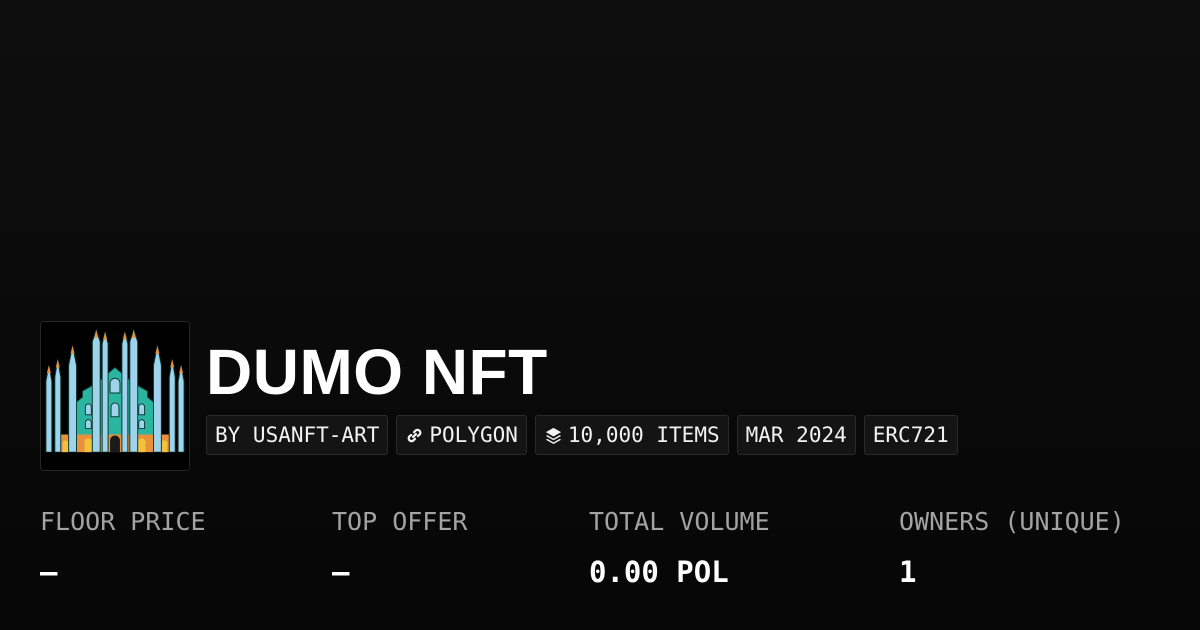 The image size is (1200, 630). What do you see at coordinates (399, 547) in the screenshot?
I see `top-offer-stat: TOP OFFER –` at bounding box center [399, 547].